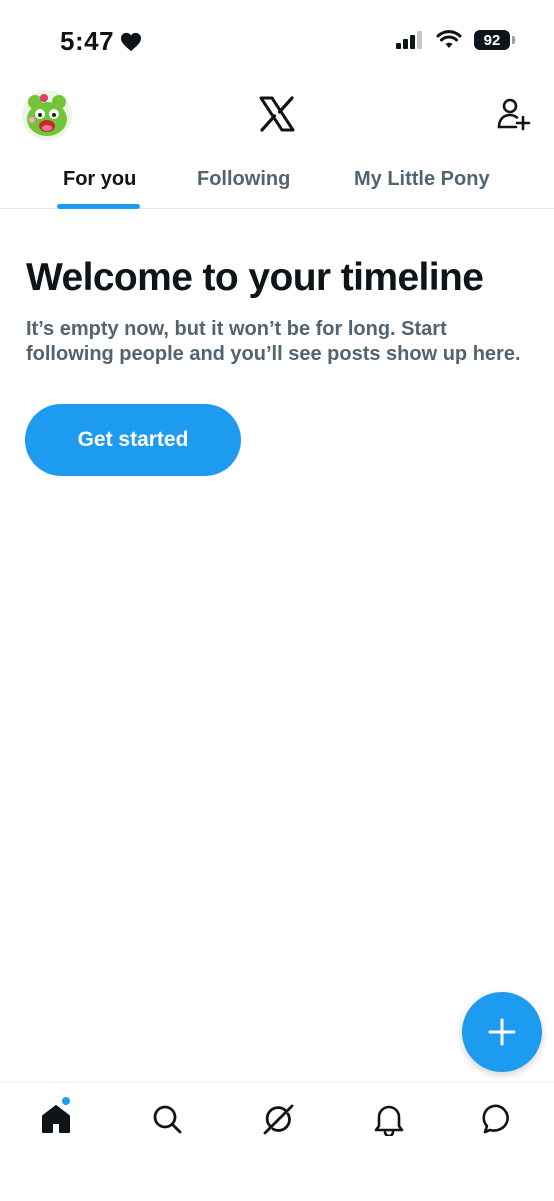  I want to click on tab-label: For you, so click(100, 178).